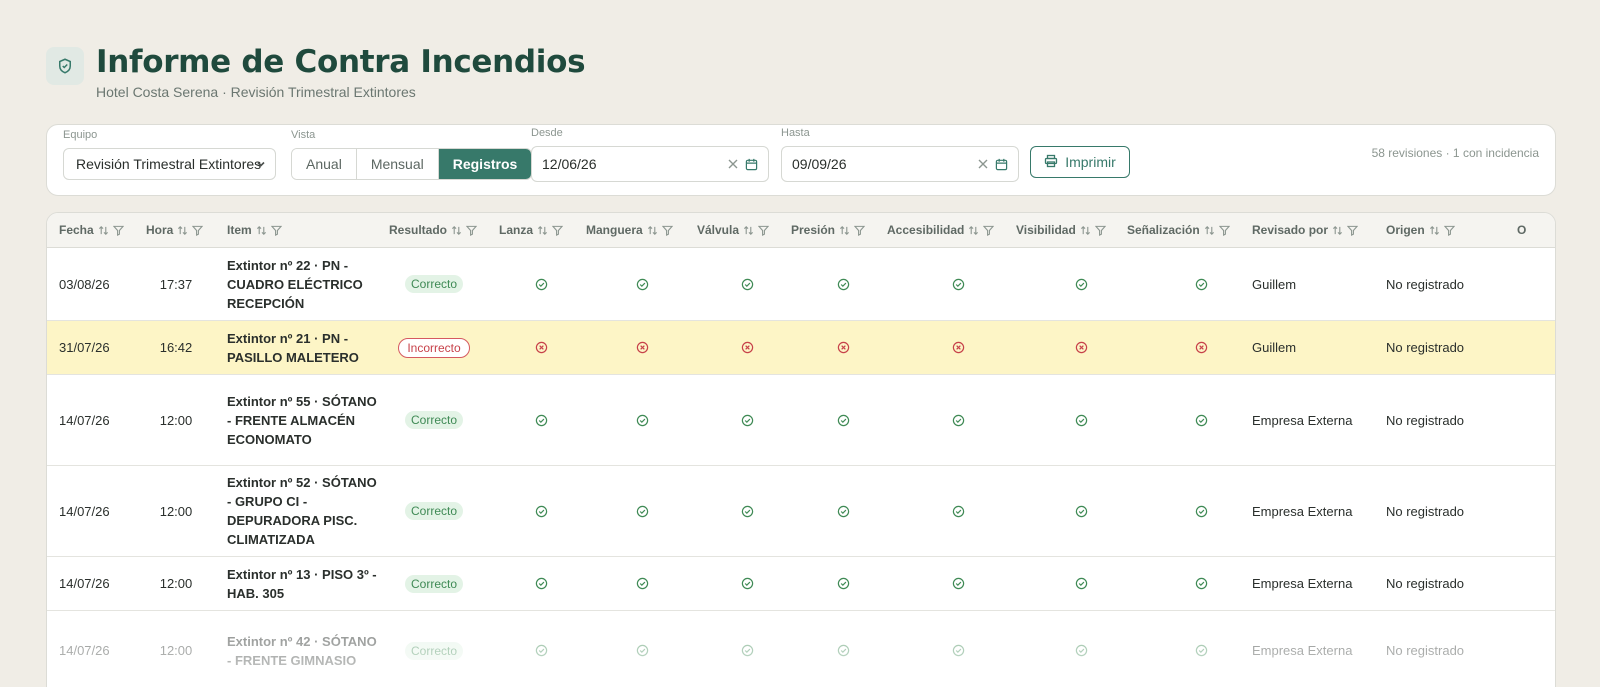 The image size is (1600, 687). I want to click on column-label: Hora, so click(160, 230).